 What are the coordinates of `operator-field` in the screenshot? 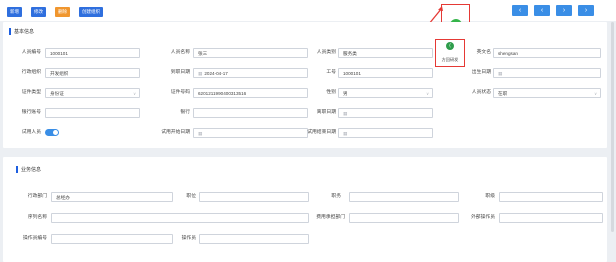 It's located at (254, 239).